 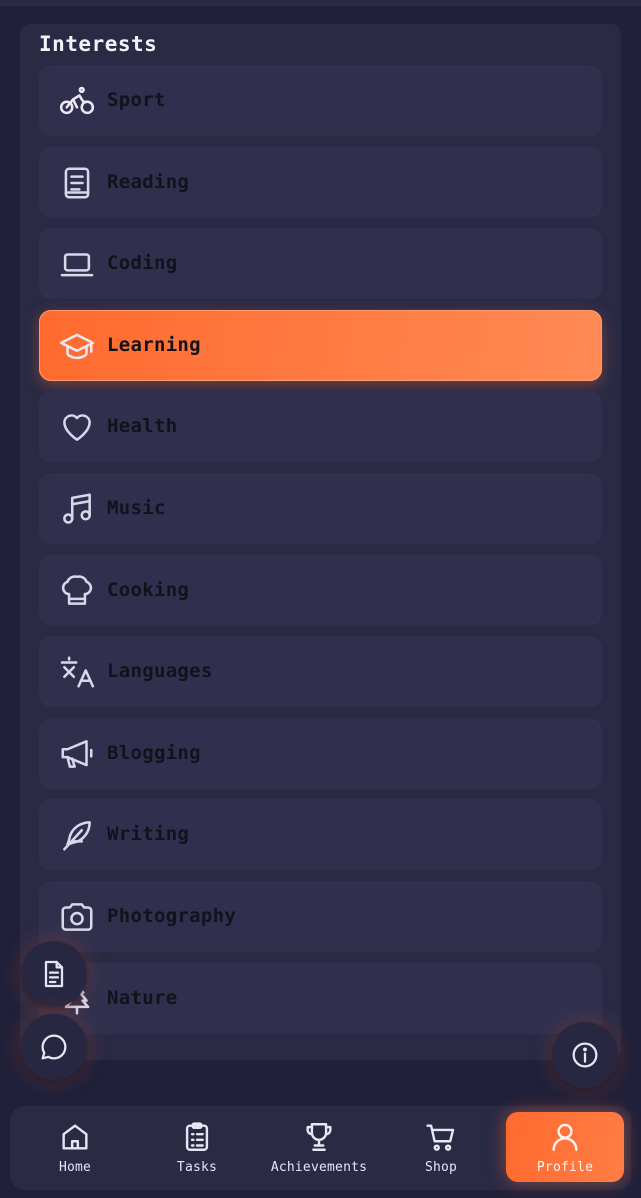 I want to click on interest-label: Coding, so click(x=142, y=263).